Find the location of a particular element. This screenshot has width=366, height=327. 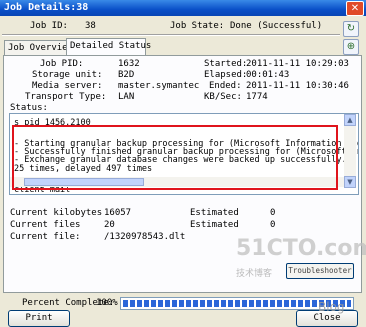

status-vertical-scrollbar: ▲ ▼ is located at coordinates (350, 151).